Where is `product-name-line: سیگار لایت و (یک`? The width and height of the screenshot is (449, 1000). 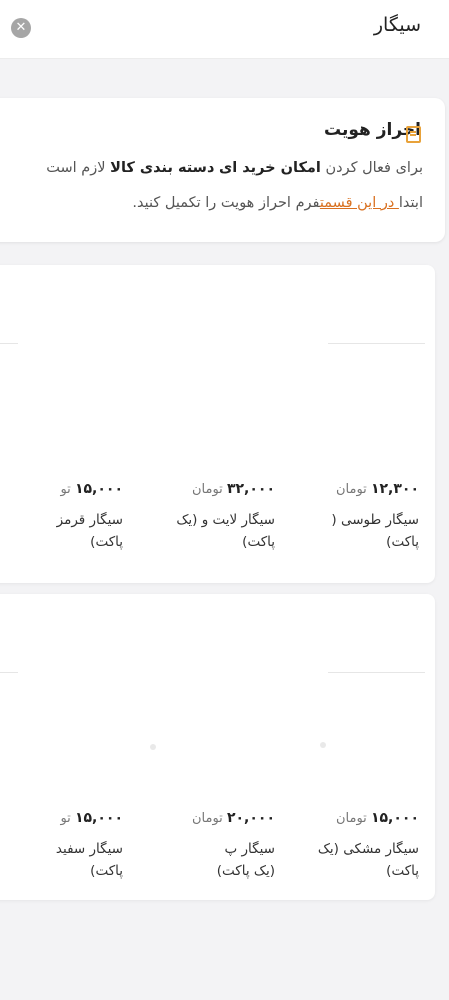 product-name-line: سیگار لایت و (یک is located at coordinates (225, 520).